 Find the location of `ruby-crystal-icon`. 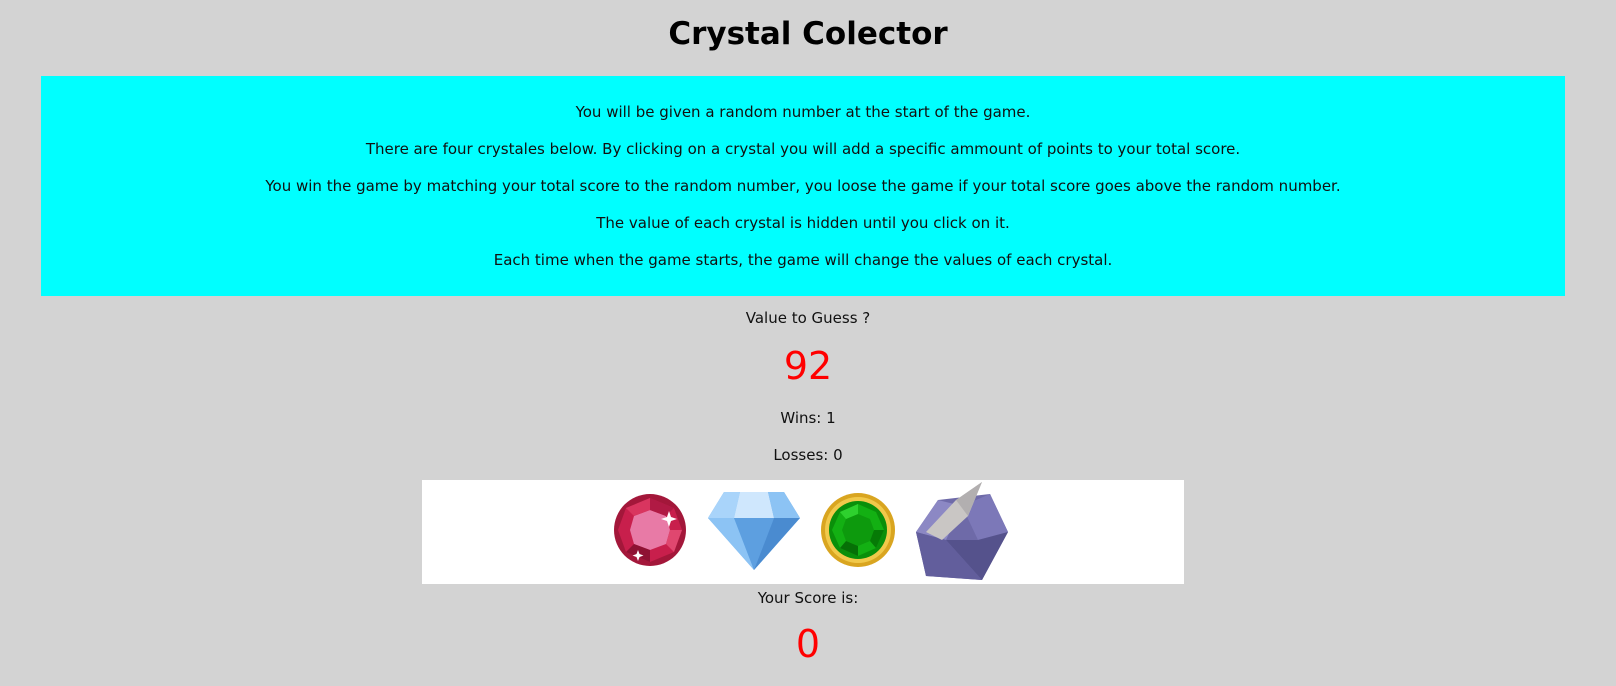

ruby-crystal-icon is located at coordinates (650, 530).